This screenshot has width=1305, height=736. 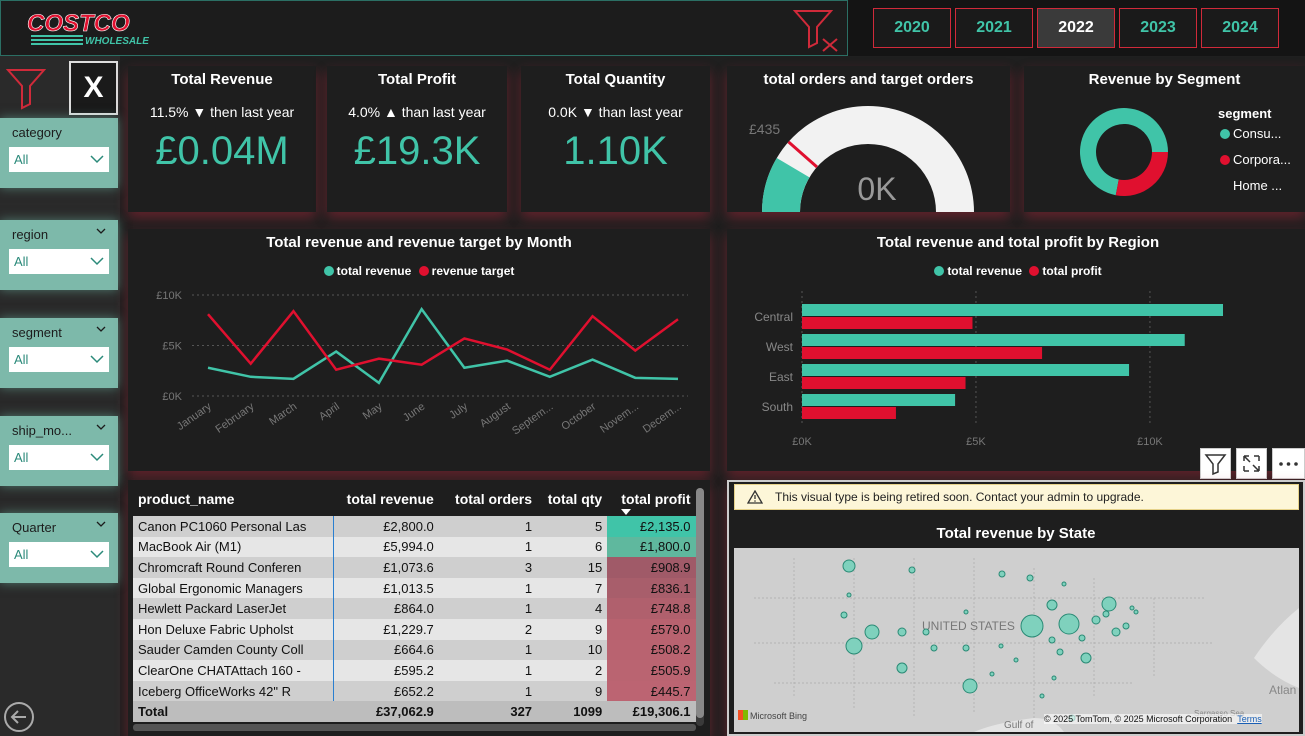 What do you see at coordinates (19, 717) in the screenshot?
I see `back-arrow-icon` at bounding box center [19, 717].